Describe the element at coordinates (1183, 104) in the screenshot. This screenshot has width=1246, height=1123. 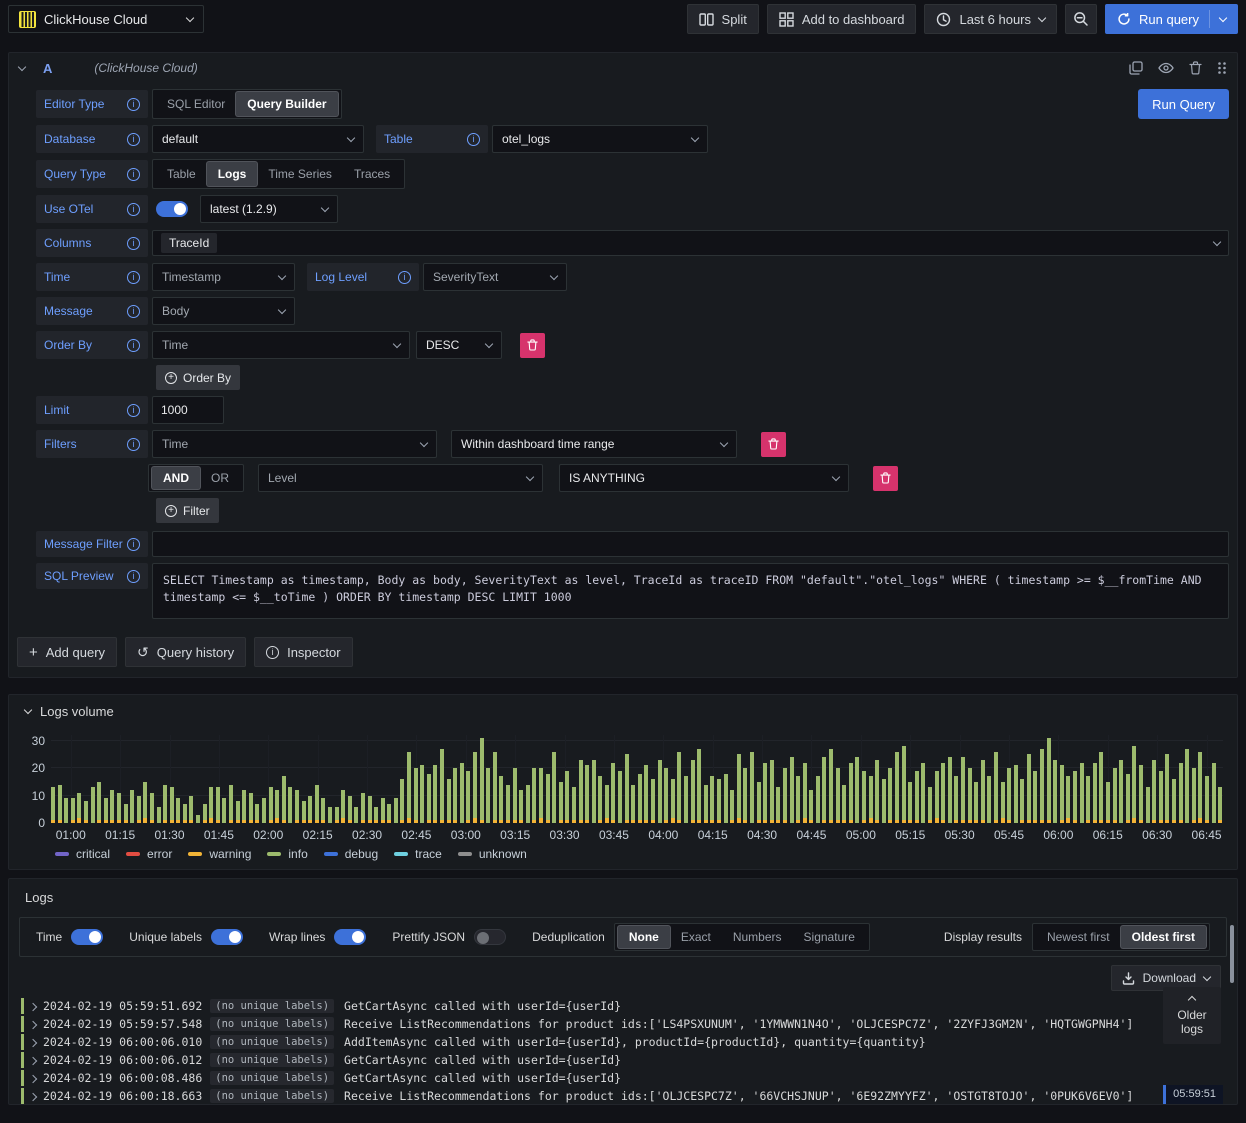
I see `run-query-inline-button: Run Query` at that location.